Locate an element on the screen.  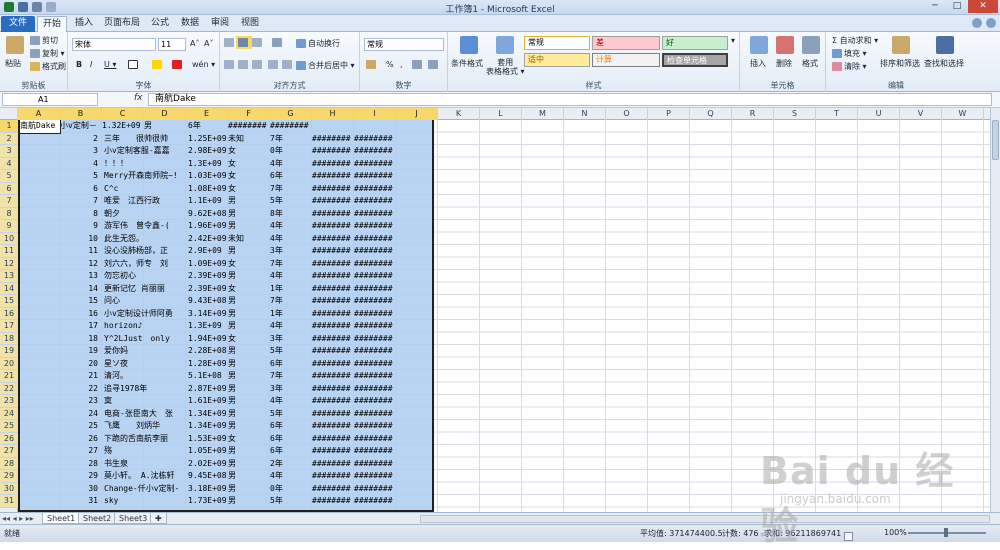
conditional-format-icon is located at coordinates (469, 45).